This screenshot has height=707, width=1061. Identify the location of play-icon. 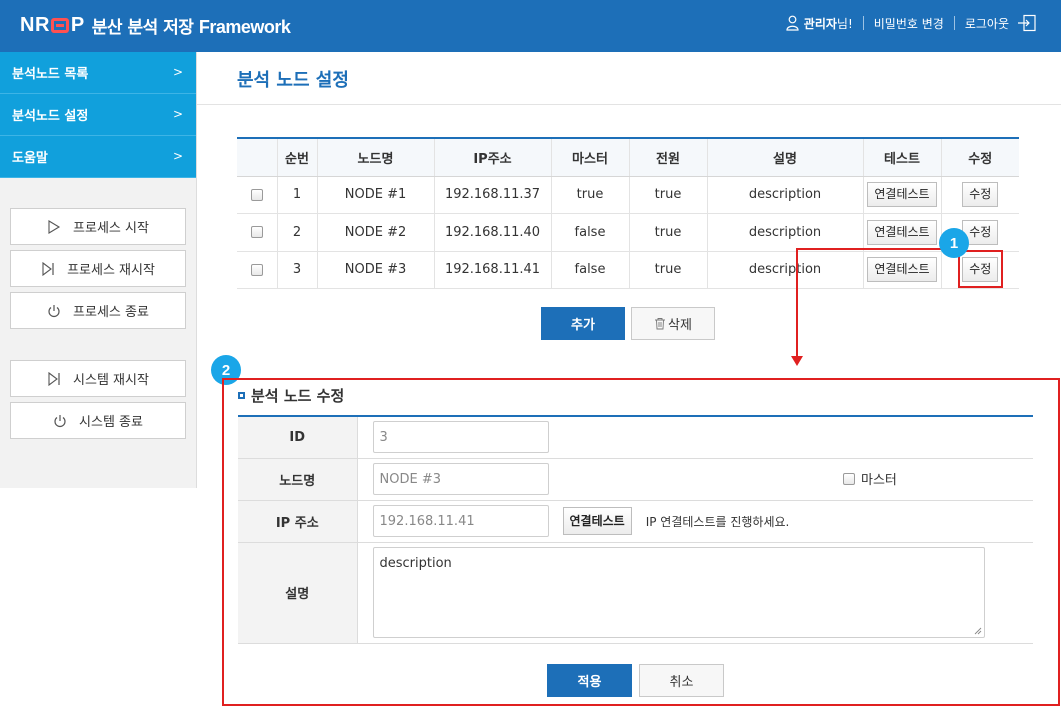
(54, 226).